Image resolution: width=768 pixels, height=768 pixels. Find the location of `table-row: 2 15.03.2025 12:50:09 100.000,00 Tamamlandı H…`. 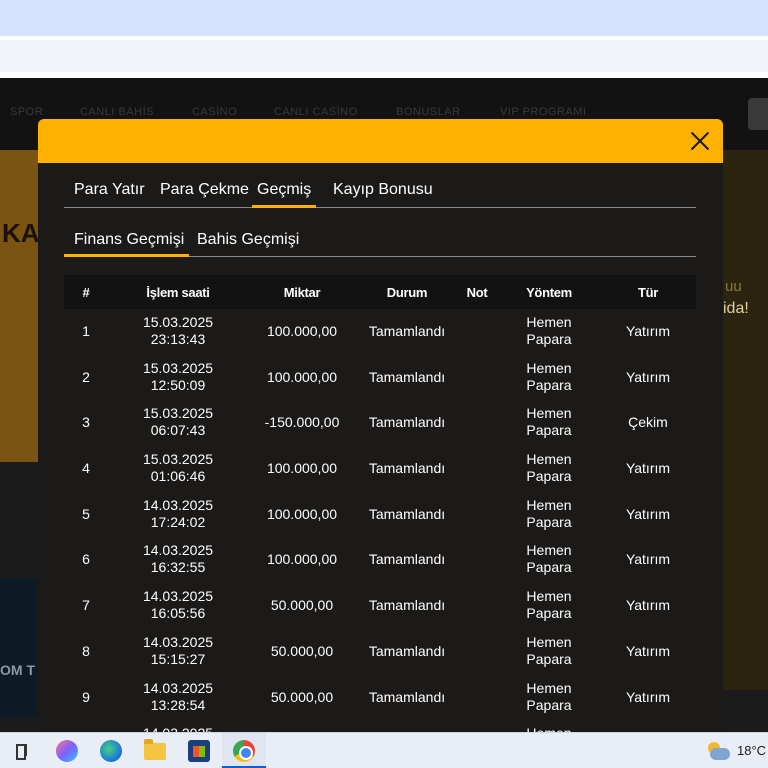

table-row: 2 15.03.2025 12:50:09 100.000,00 Tamamlandı H… is located at coordinates (380, 378).